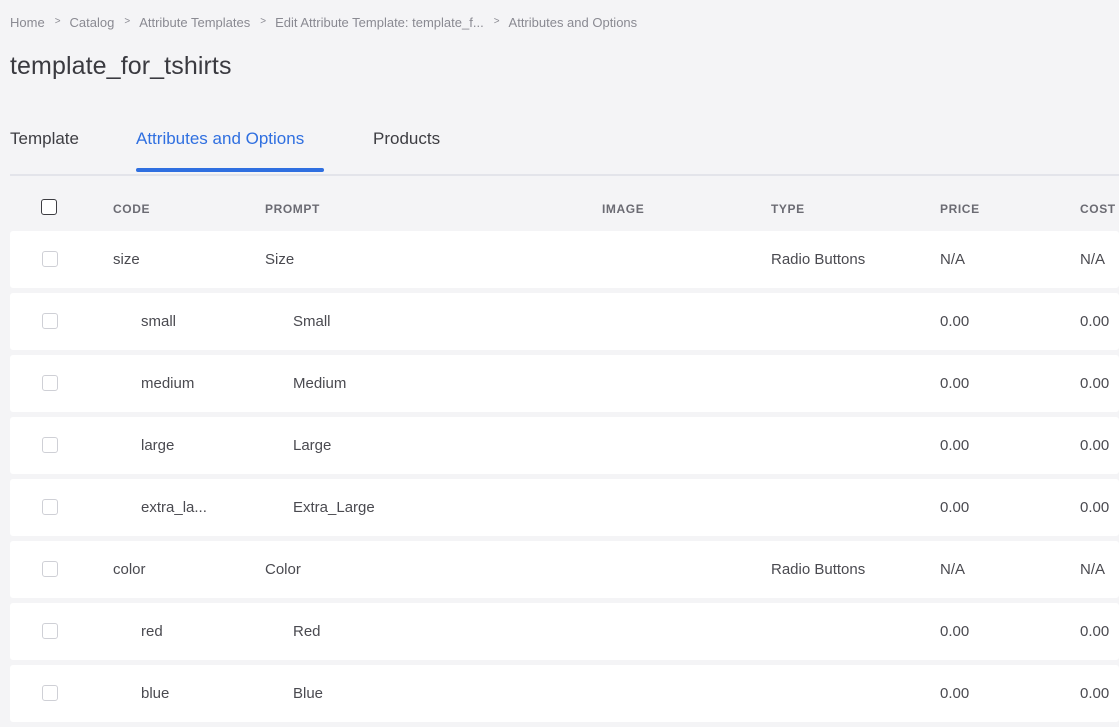  I want to click on table-row-attribute: size Size Radio Buttons N/A N/A, so click(564, 259).